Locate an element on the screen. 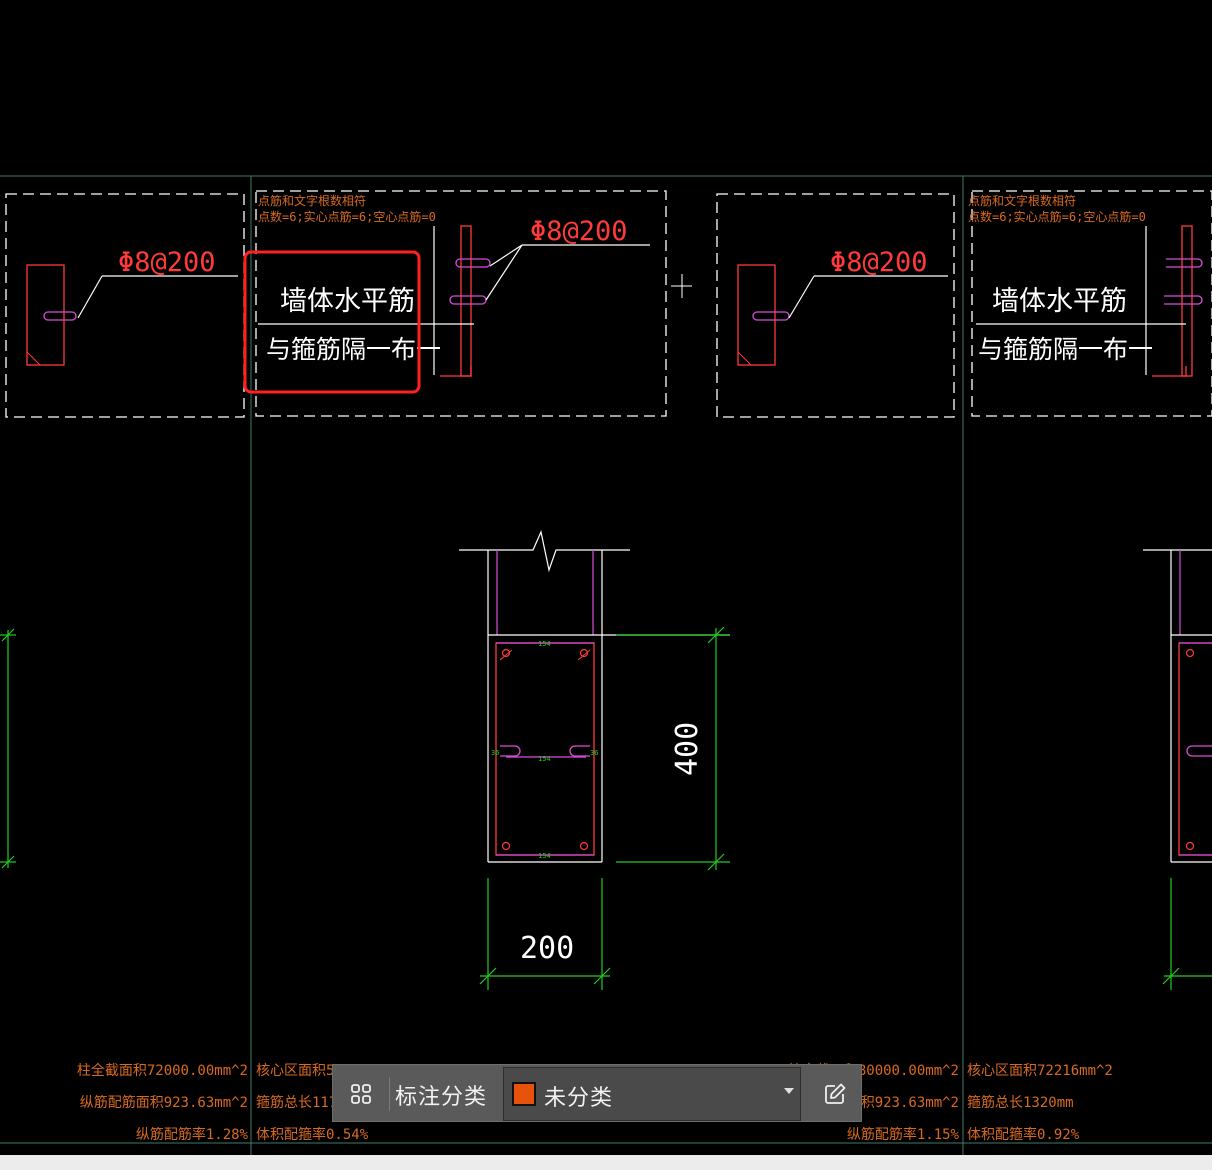  category-select: 未分类 is located at coordinates (652, 1094).